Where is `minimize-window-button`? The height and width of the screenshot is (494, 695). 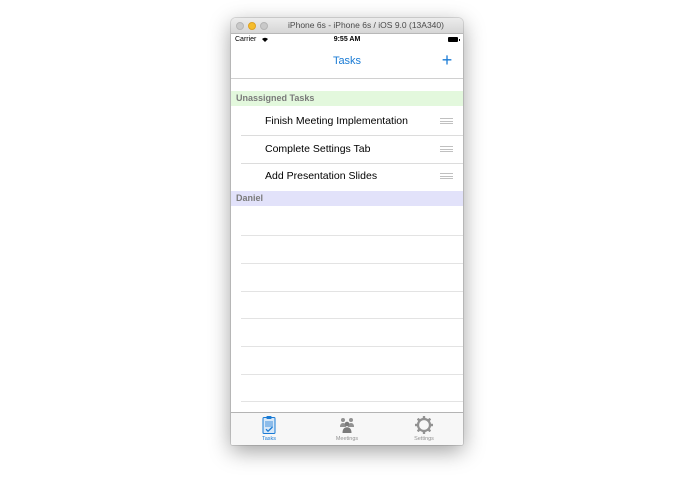 minimize-window-button is located at coordinates (252, 26).